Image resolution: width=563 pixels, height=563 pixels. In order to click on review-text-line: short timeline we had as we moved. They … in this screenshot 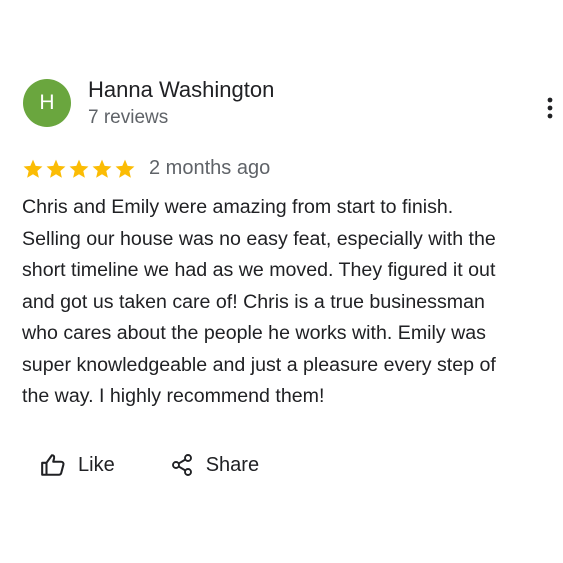, I will do `click(259, 270)`.